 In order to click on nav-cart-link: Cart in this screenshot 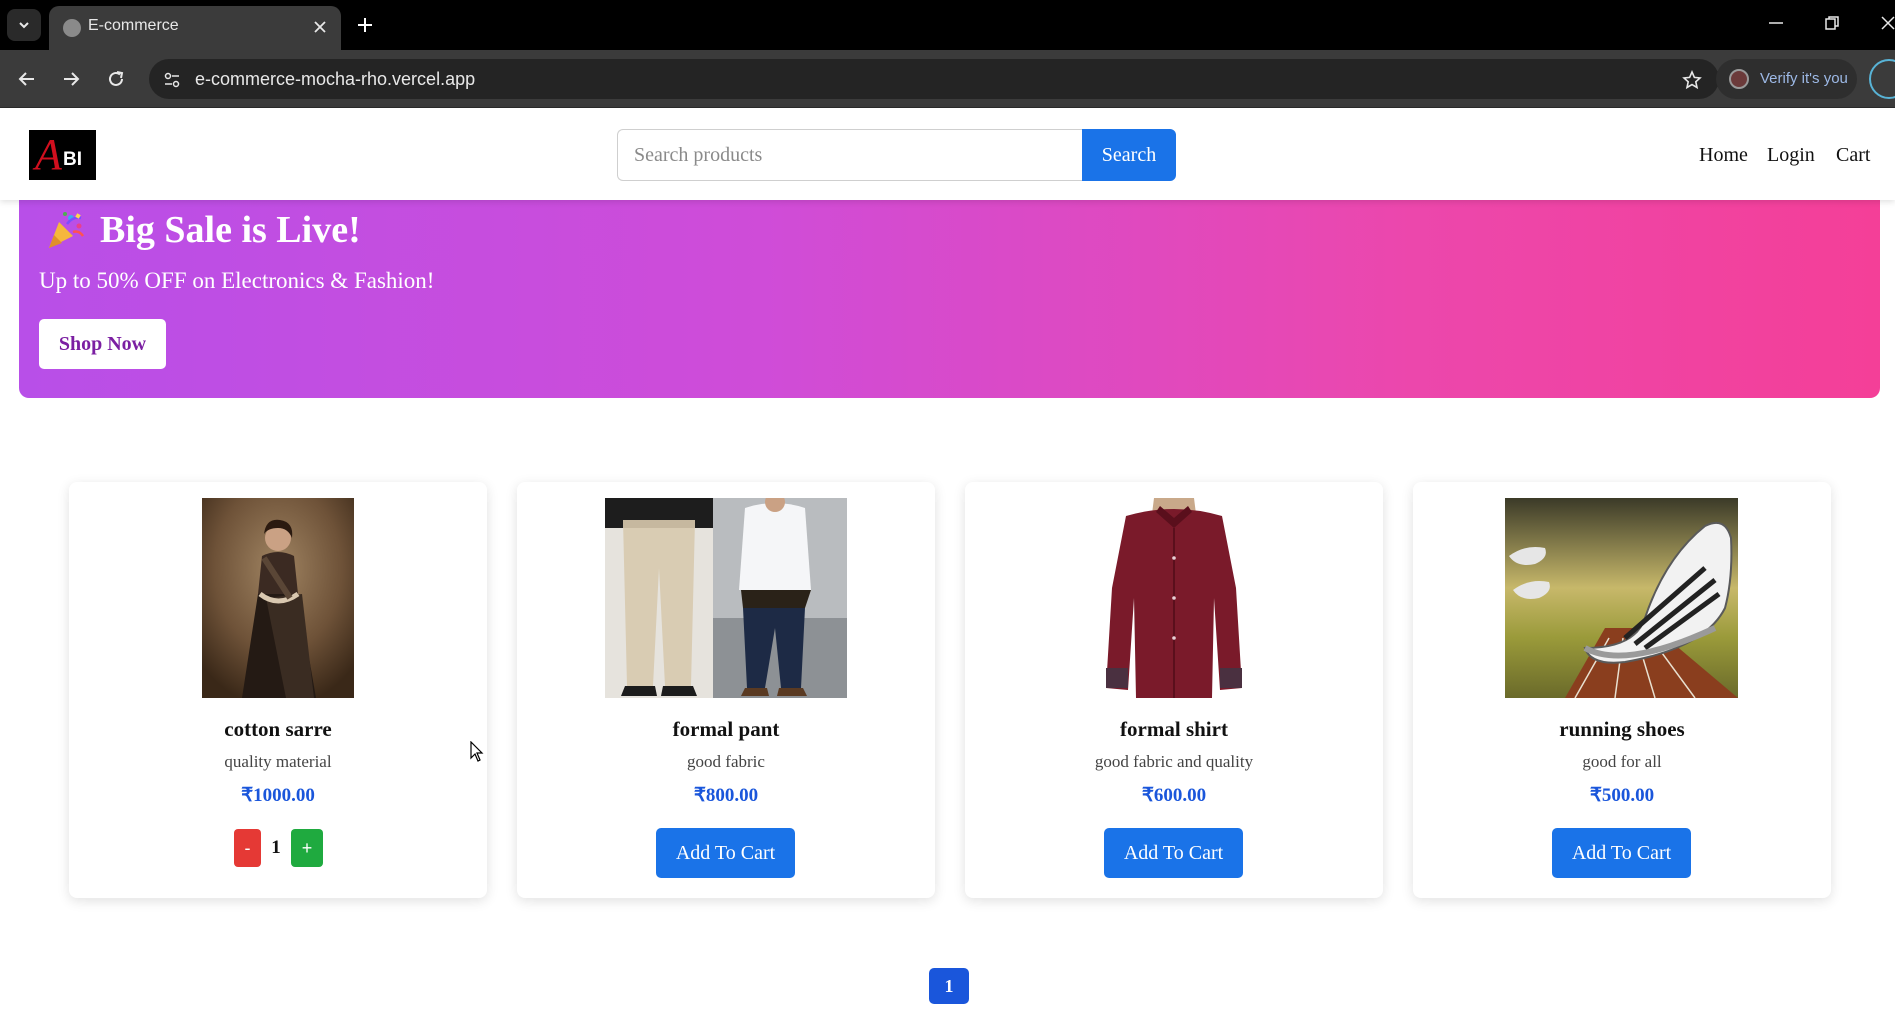, I will do `click(1853, 155)`.